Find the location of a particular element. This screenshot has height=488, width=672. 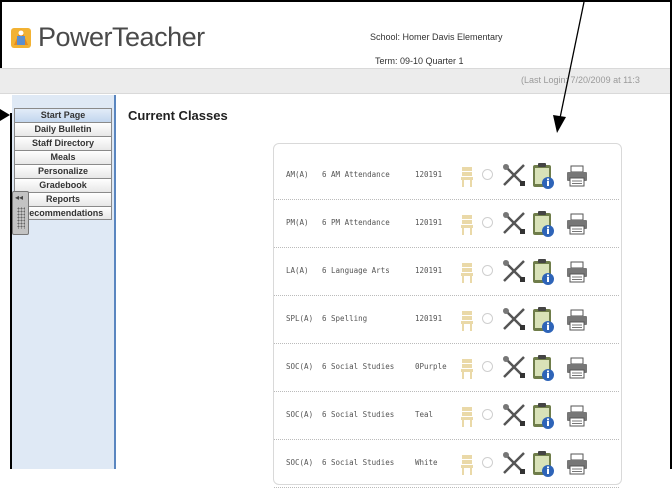

app-name: PowerTeacher is located at coordinates (121, 37).